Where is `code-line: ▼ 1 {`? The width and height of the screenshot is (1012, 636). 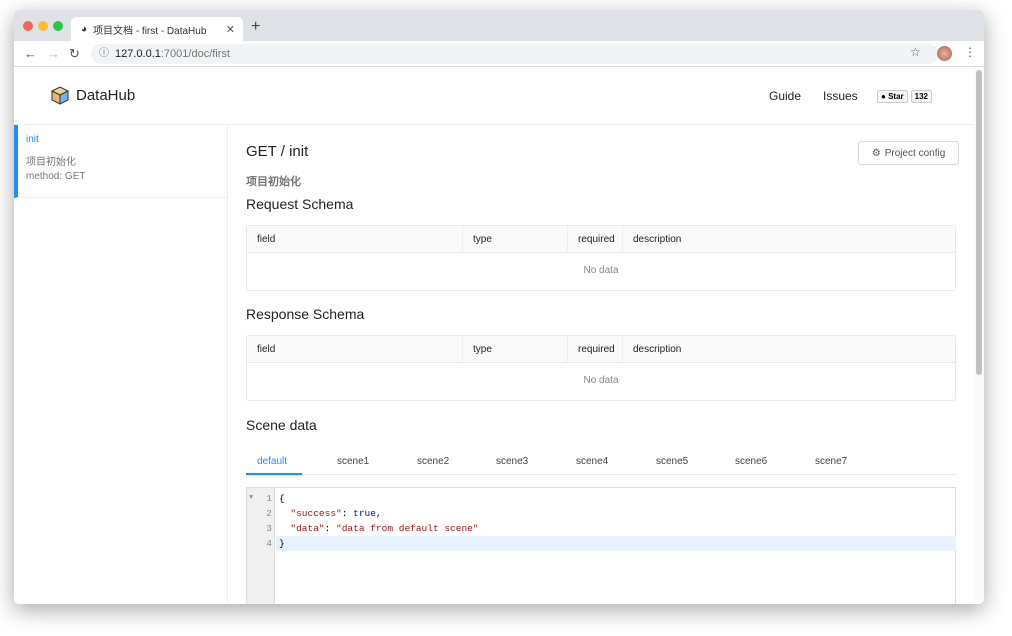
code-line: ▼ 1 { is located at coordinates (601, 498).